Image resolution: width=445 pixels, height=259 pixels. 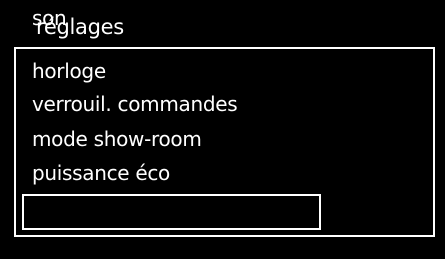 What do you see at coordinates (101, 173) in the screenshot?
I see `menu-item-puissance-eco: puissance éco` at bounding box center [101, 173].